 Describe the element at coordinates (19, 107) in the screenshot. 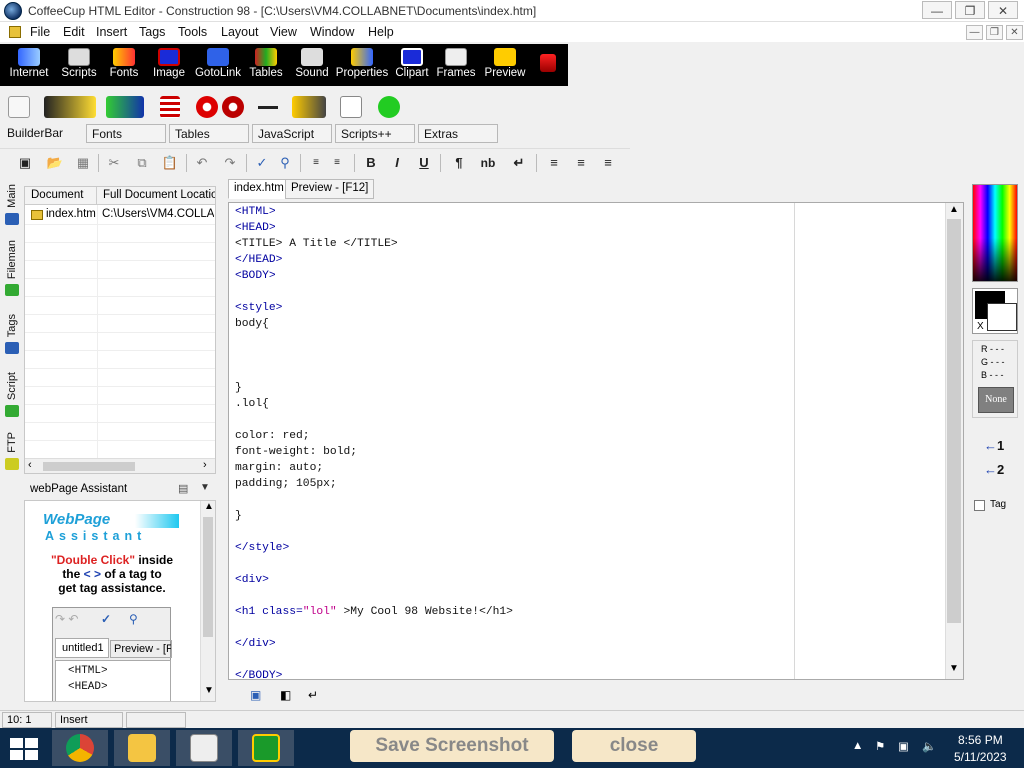

I see `select-tool-icon` at that location.